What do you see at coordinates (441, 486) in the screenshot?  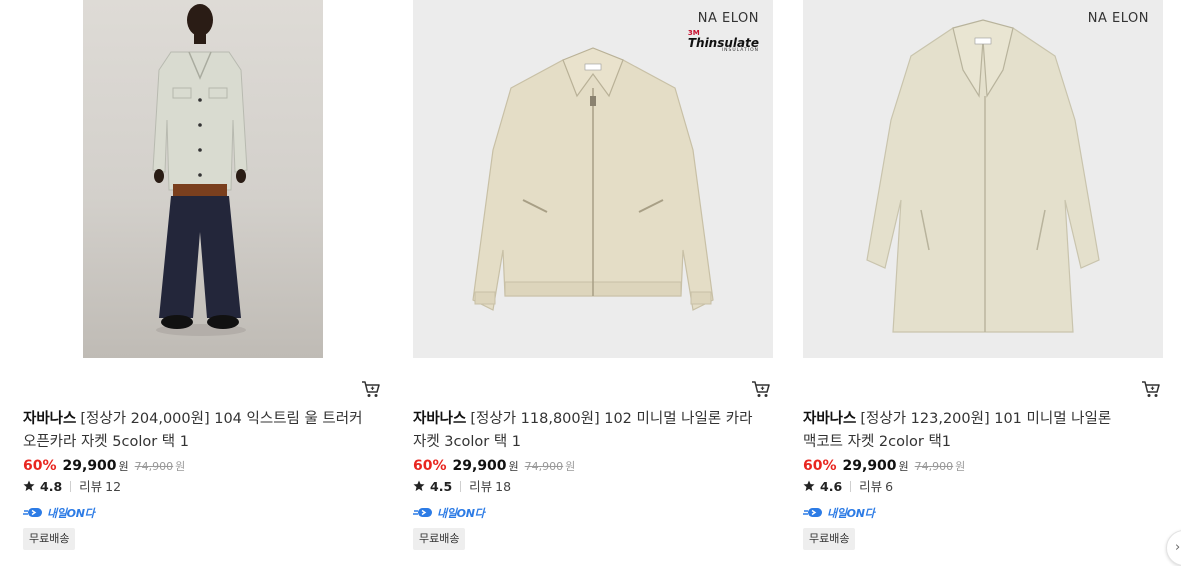 I see `rating-score: 4.5` at bounding box center [441, 486].